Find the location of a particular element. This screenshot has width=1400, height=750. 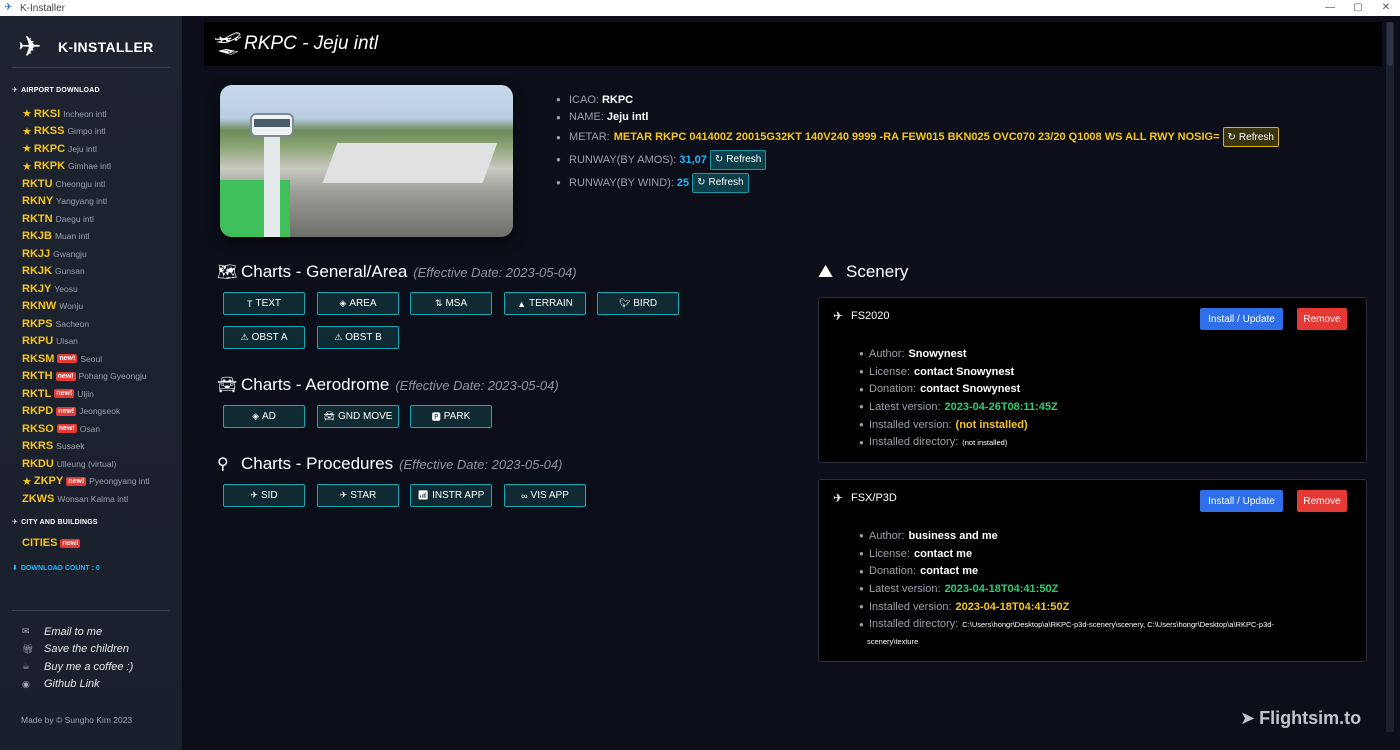

chart-button-terrain: ▲ TERRAIN is located at coordinates (545, 303).